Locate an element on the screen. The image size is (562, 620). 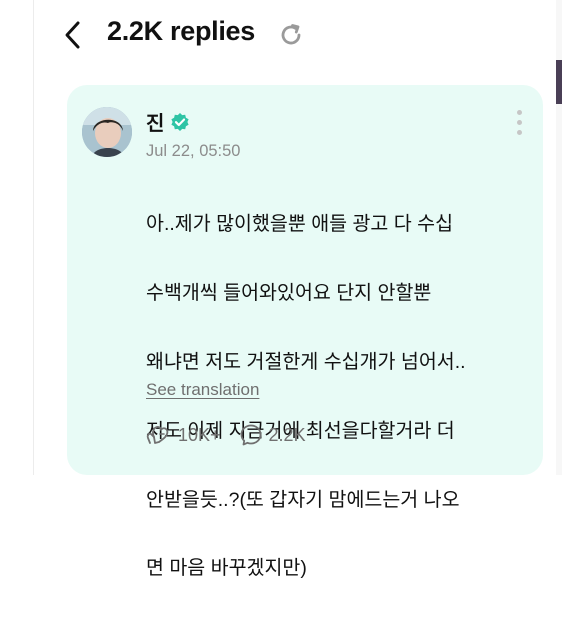
avatar-image is located at coordinates (107, 132).